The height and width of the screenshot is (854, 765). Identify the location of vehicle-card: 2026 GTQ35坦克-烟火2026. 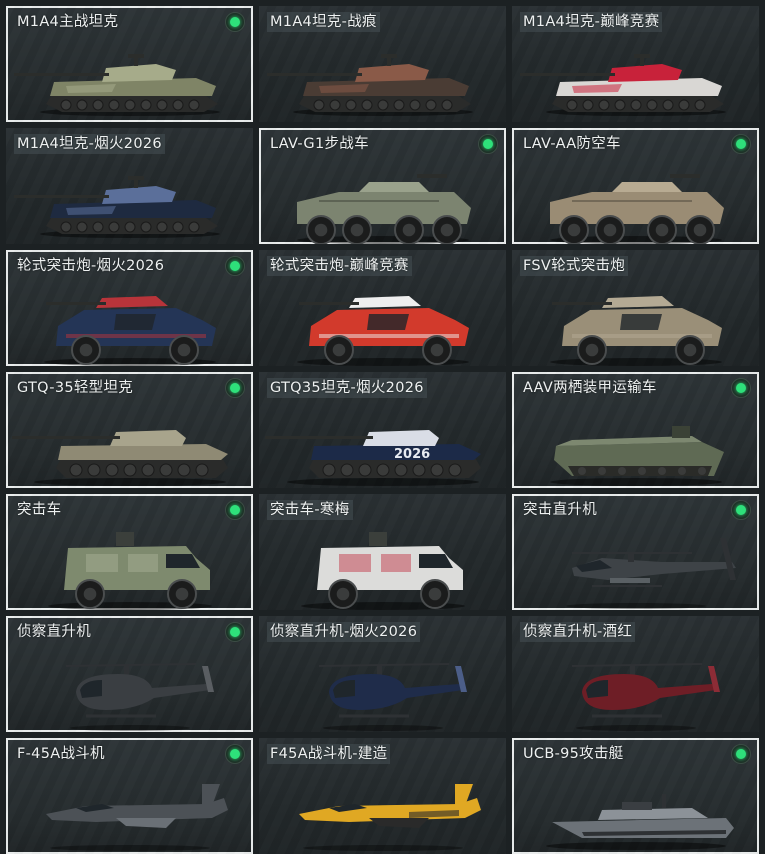
(382, 430).